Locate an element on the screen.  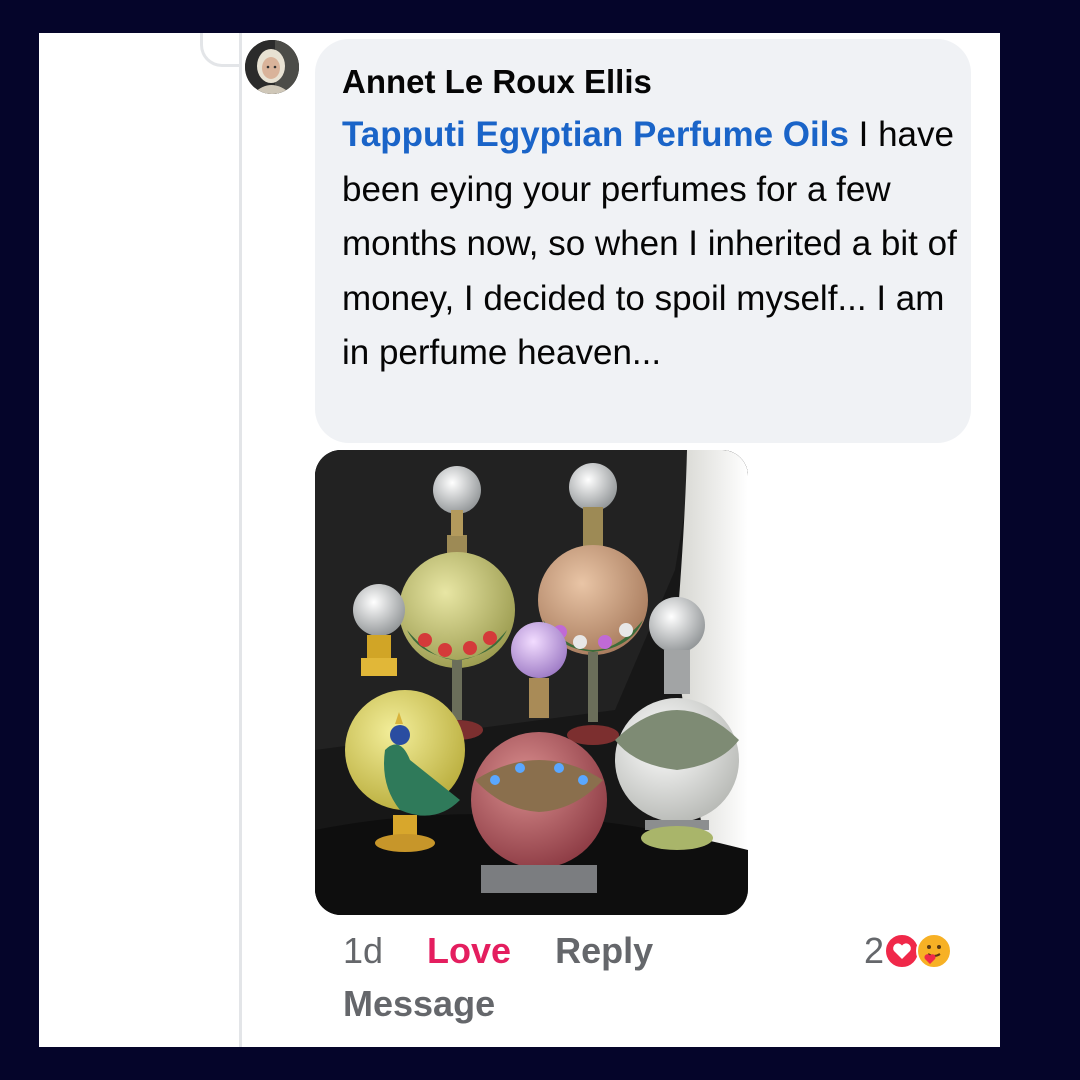
reply-button: Reply is located at coordinates (604, 950).